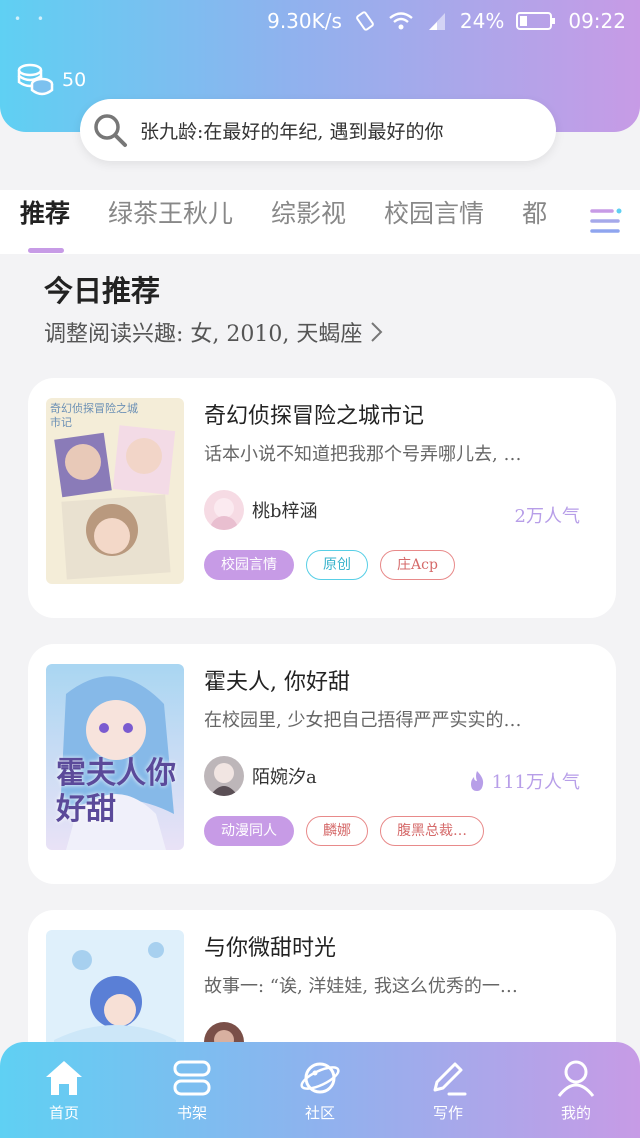 The width and height of the screenshot is (640, 1138). I want to click on bookshelf-icon, so click(192, 1077).